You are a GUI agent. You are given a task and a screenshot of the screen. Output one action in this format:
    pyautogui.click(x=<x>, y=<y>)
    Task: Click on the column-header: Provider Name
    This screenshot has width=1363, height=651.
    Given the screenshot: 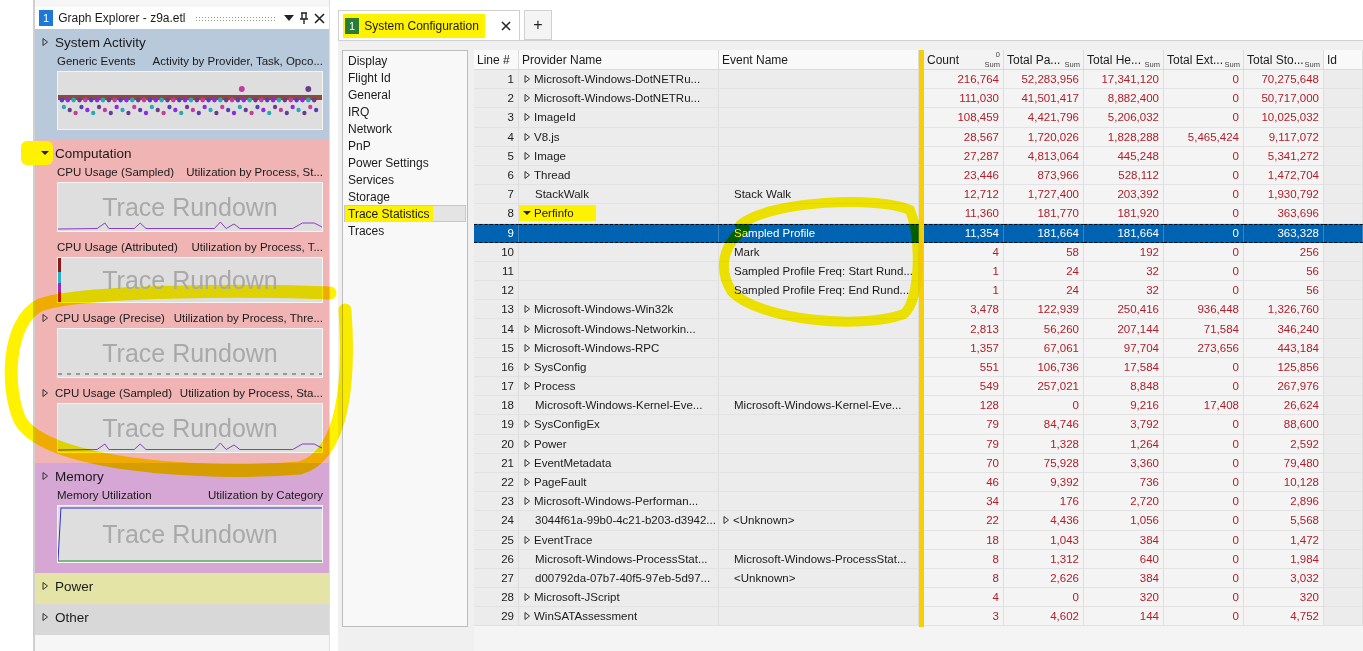 What is the action you would take?
    pyautogui.click(x=619, y=60)
    